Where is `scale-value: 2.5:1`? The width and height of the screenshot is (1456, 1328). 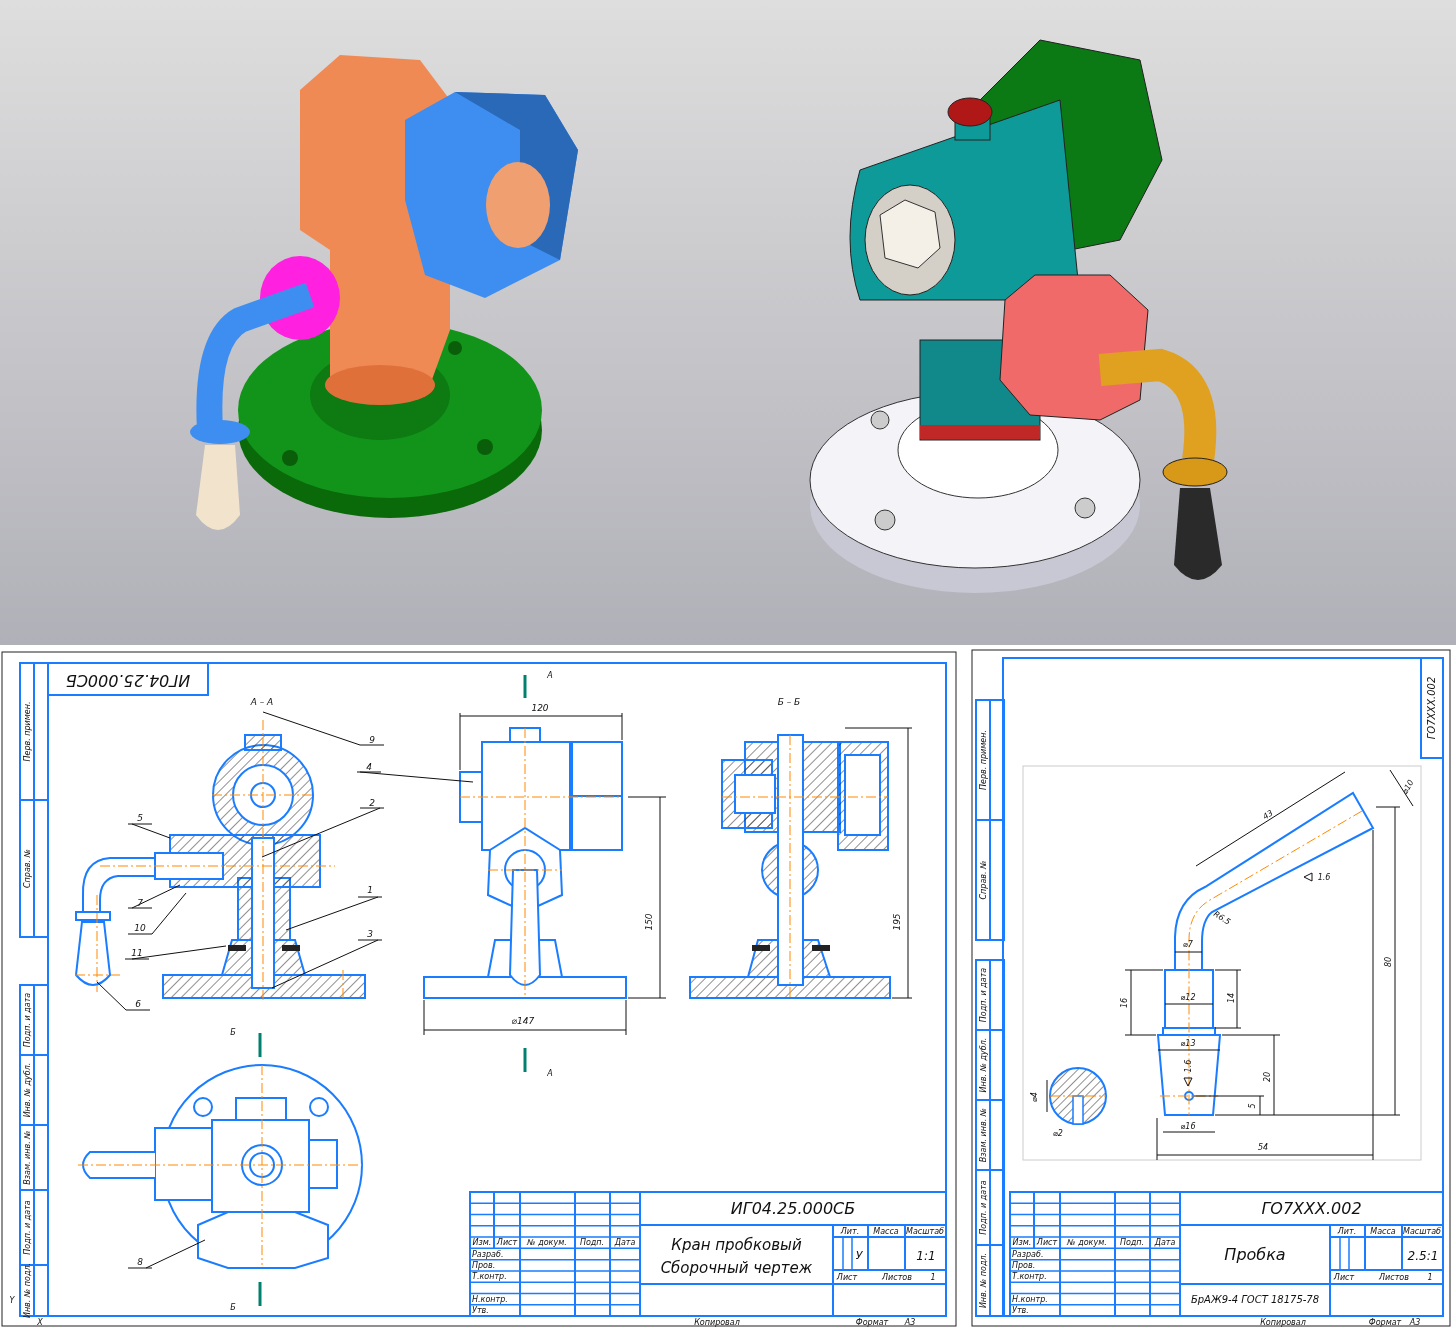
scale-value: 2.5:1 is located at coordinates (1423, 1255).